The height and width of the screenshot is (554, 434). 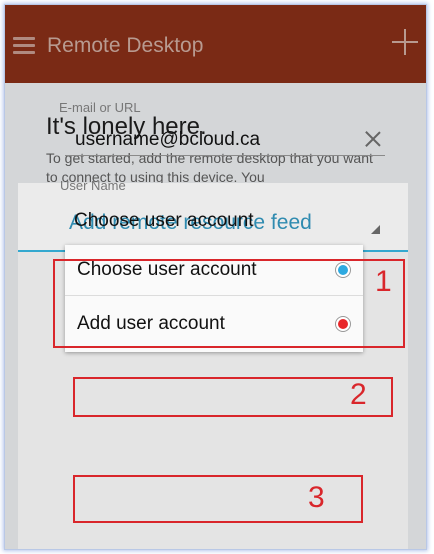 I want to click on email-field: username@bcloud.ca, so click(x=225, y=140).